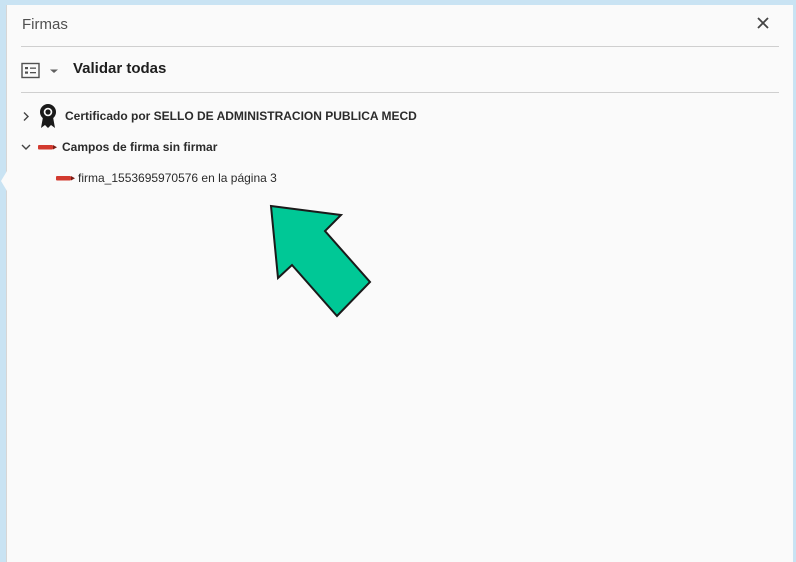 Image resolution: width=796 pixels, height=562 pixels. I want to click on certificate-ribbon-icon, so click(48, 116).